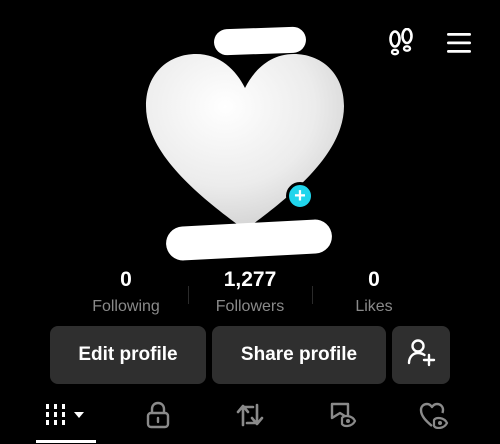 Image resolution: width=500 pixels, height=444 pixels. Describe the element at coordinates (260, 41) in the screenshot. I see `redacted-name` at that location.